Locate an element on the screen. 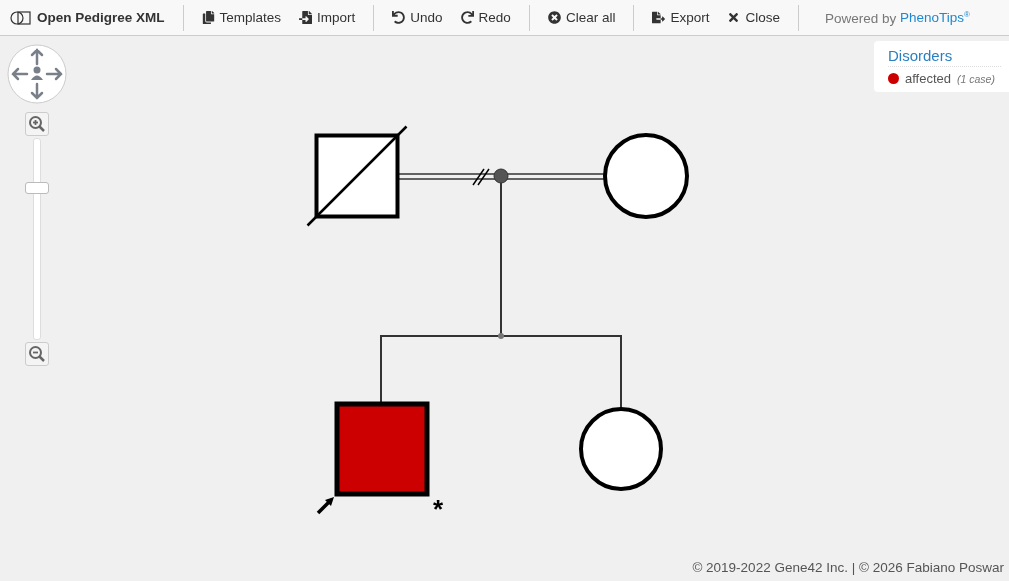 The width and height of the screenshot is (1009, 581). deceased-male-node is located at coordinates (357, 176).